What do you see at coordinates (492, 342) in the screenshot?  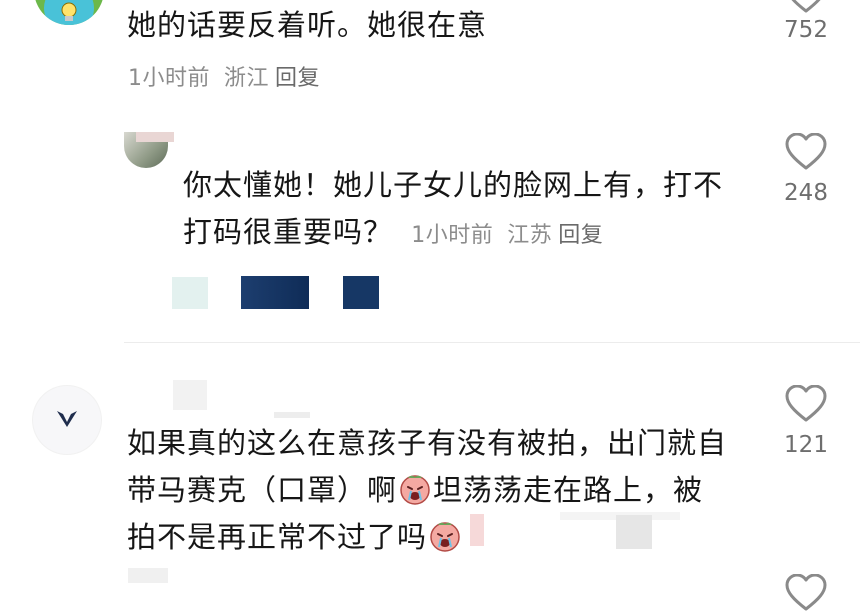 I see `divider` at bounding box center [492, 342].